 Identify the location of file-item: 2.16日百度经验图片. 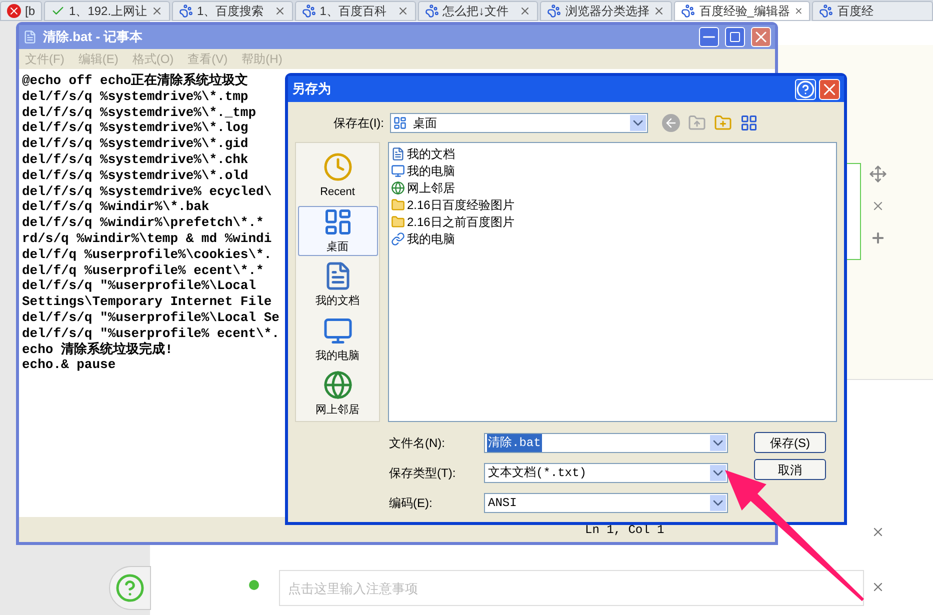
(612, 204).